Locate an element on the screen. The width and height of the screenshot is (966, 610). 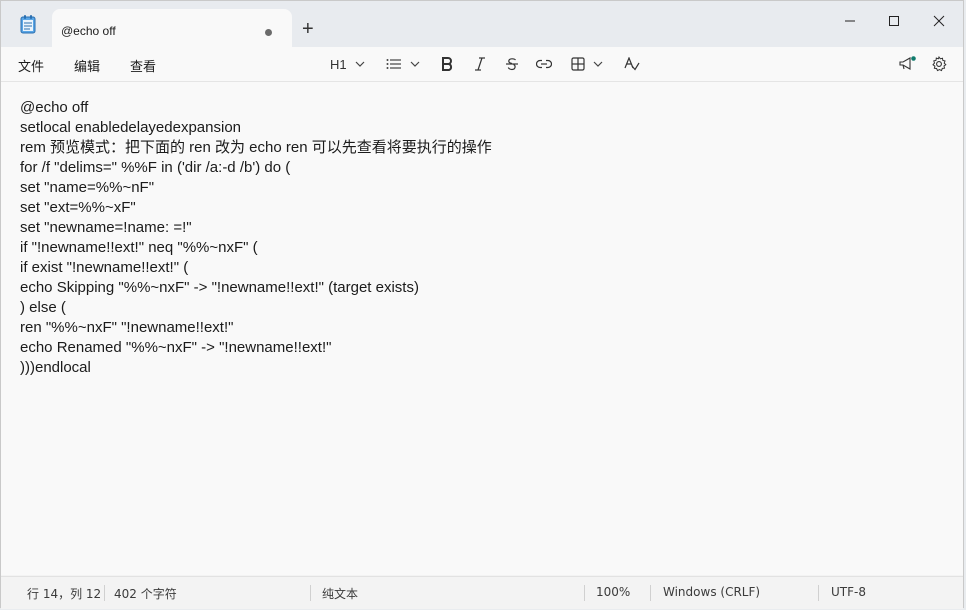
link-button is located at coordinates (544, 64).